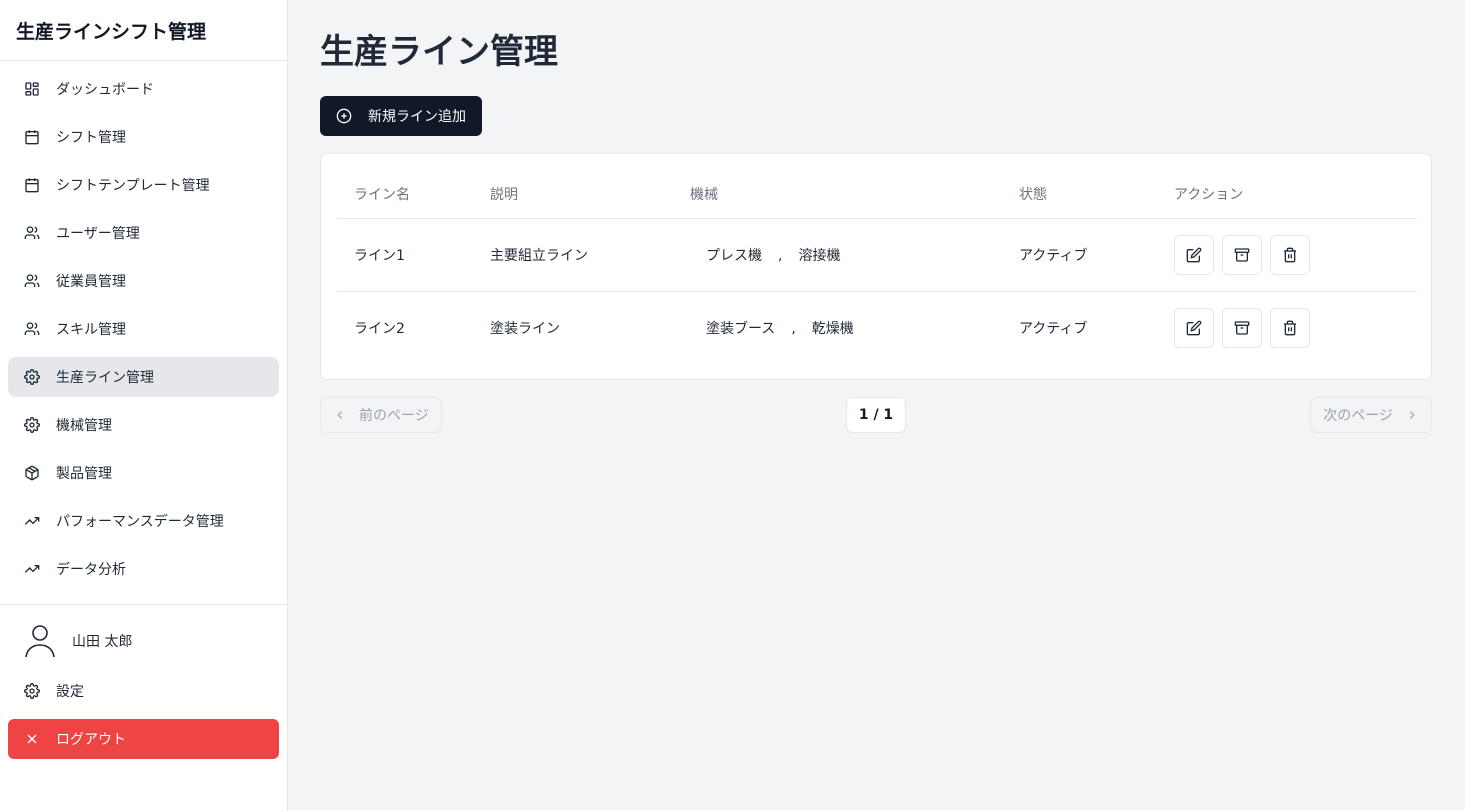  What do you see at coordinates (417, 117) in the screenshot?
I see `add-line-label: 新規ライン追加` at bounding box center [417, 117].